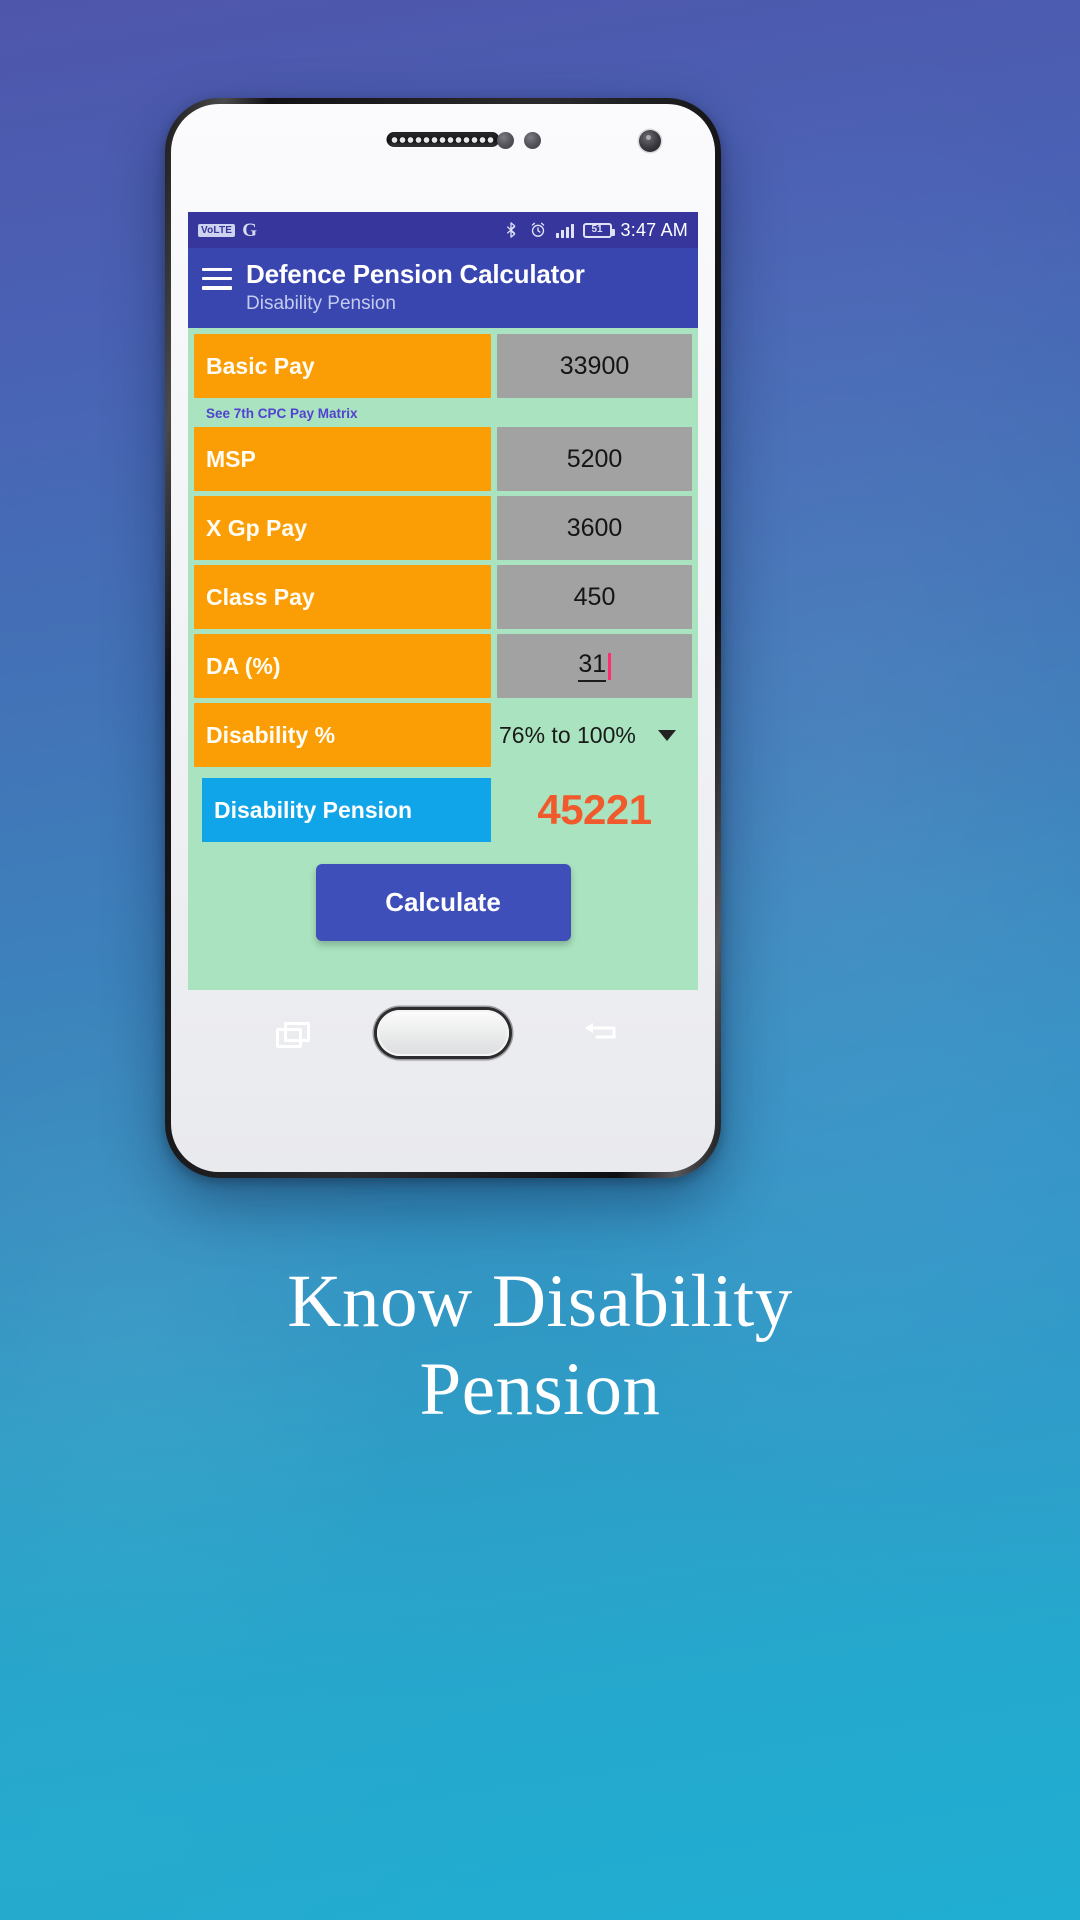  I want to click on phone-navigation-bar, so click(443, 1040).